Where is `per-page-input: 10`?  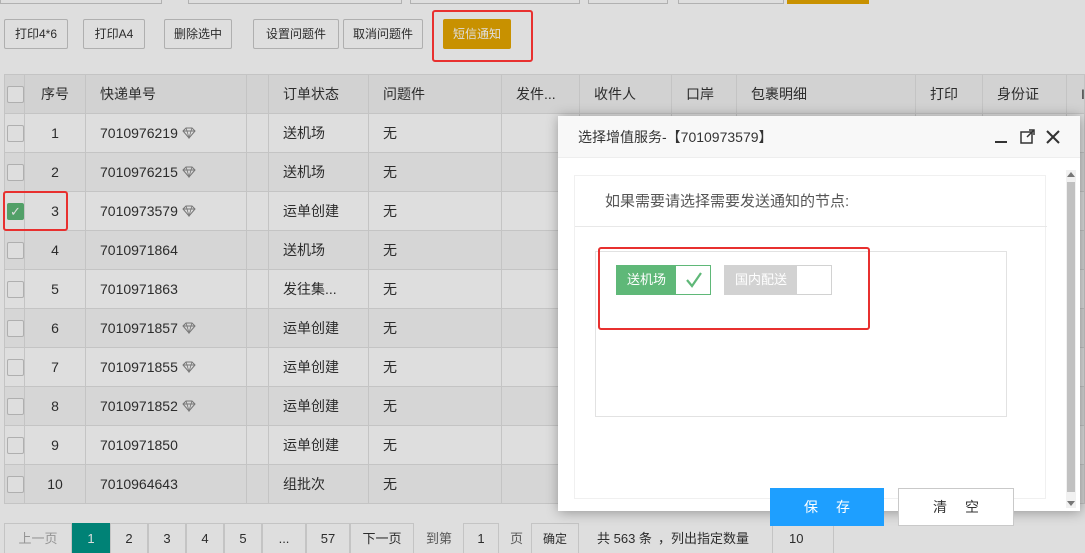
per-page-input: 10 is located at coordinates (803, 538).